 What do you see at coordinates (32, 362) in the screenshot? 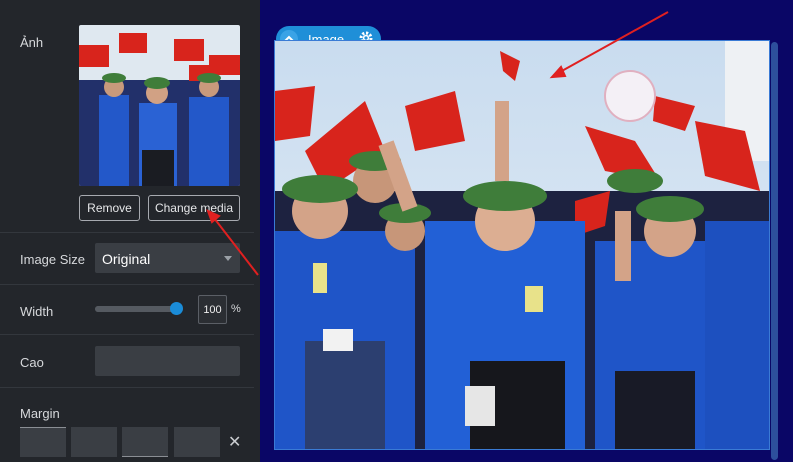
I see `cao-label: Cao` at bounding box center [32, 362].